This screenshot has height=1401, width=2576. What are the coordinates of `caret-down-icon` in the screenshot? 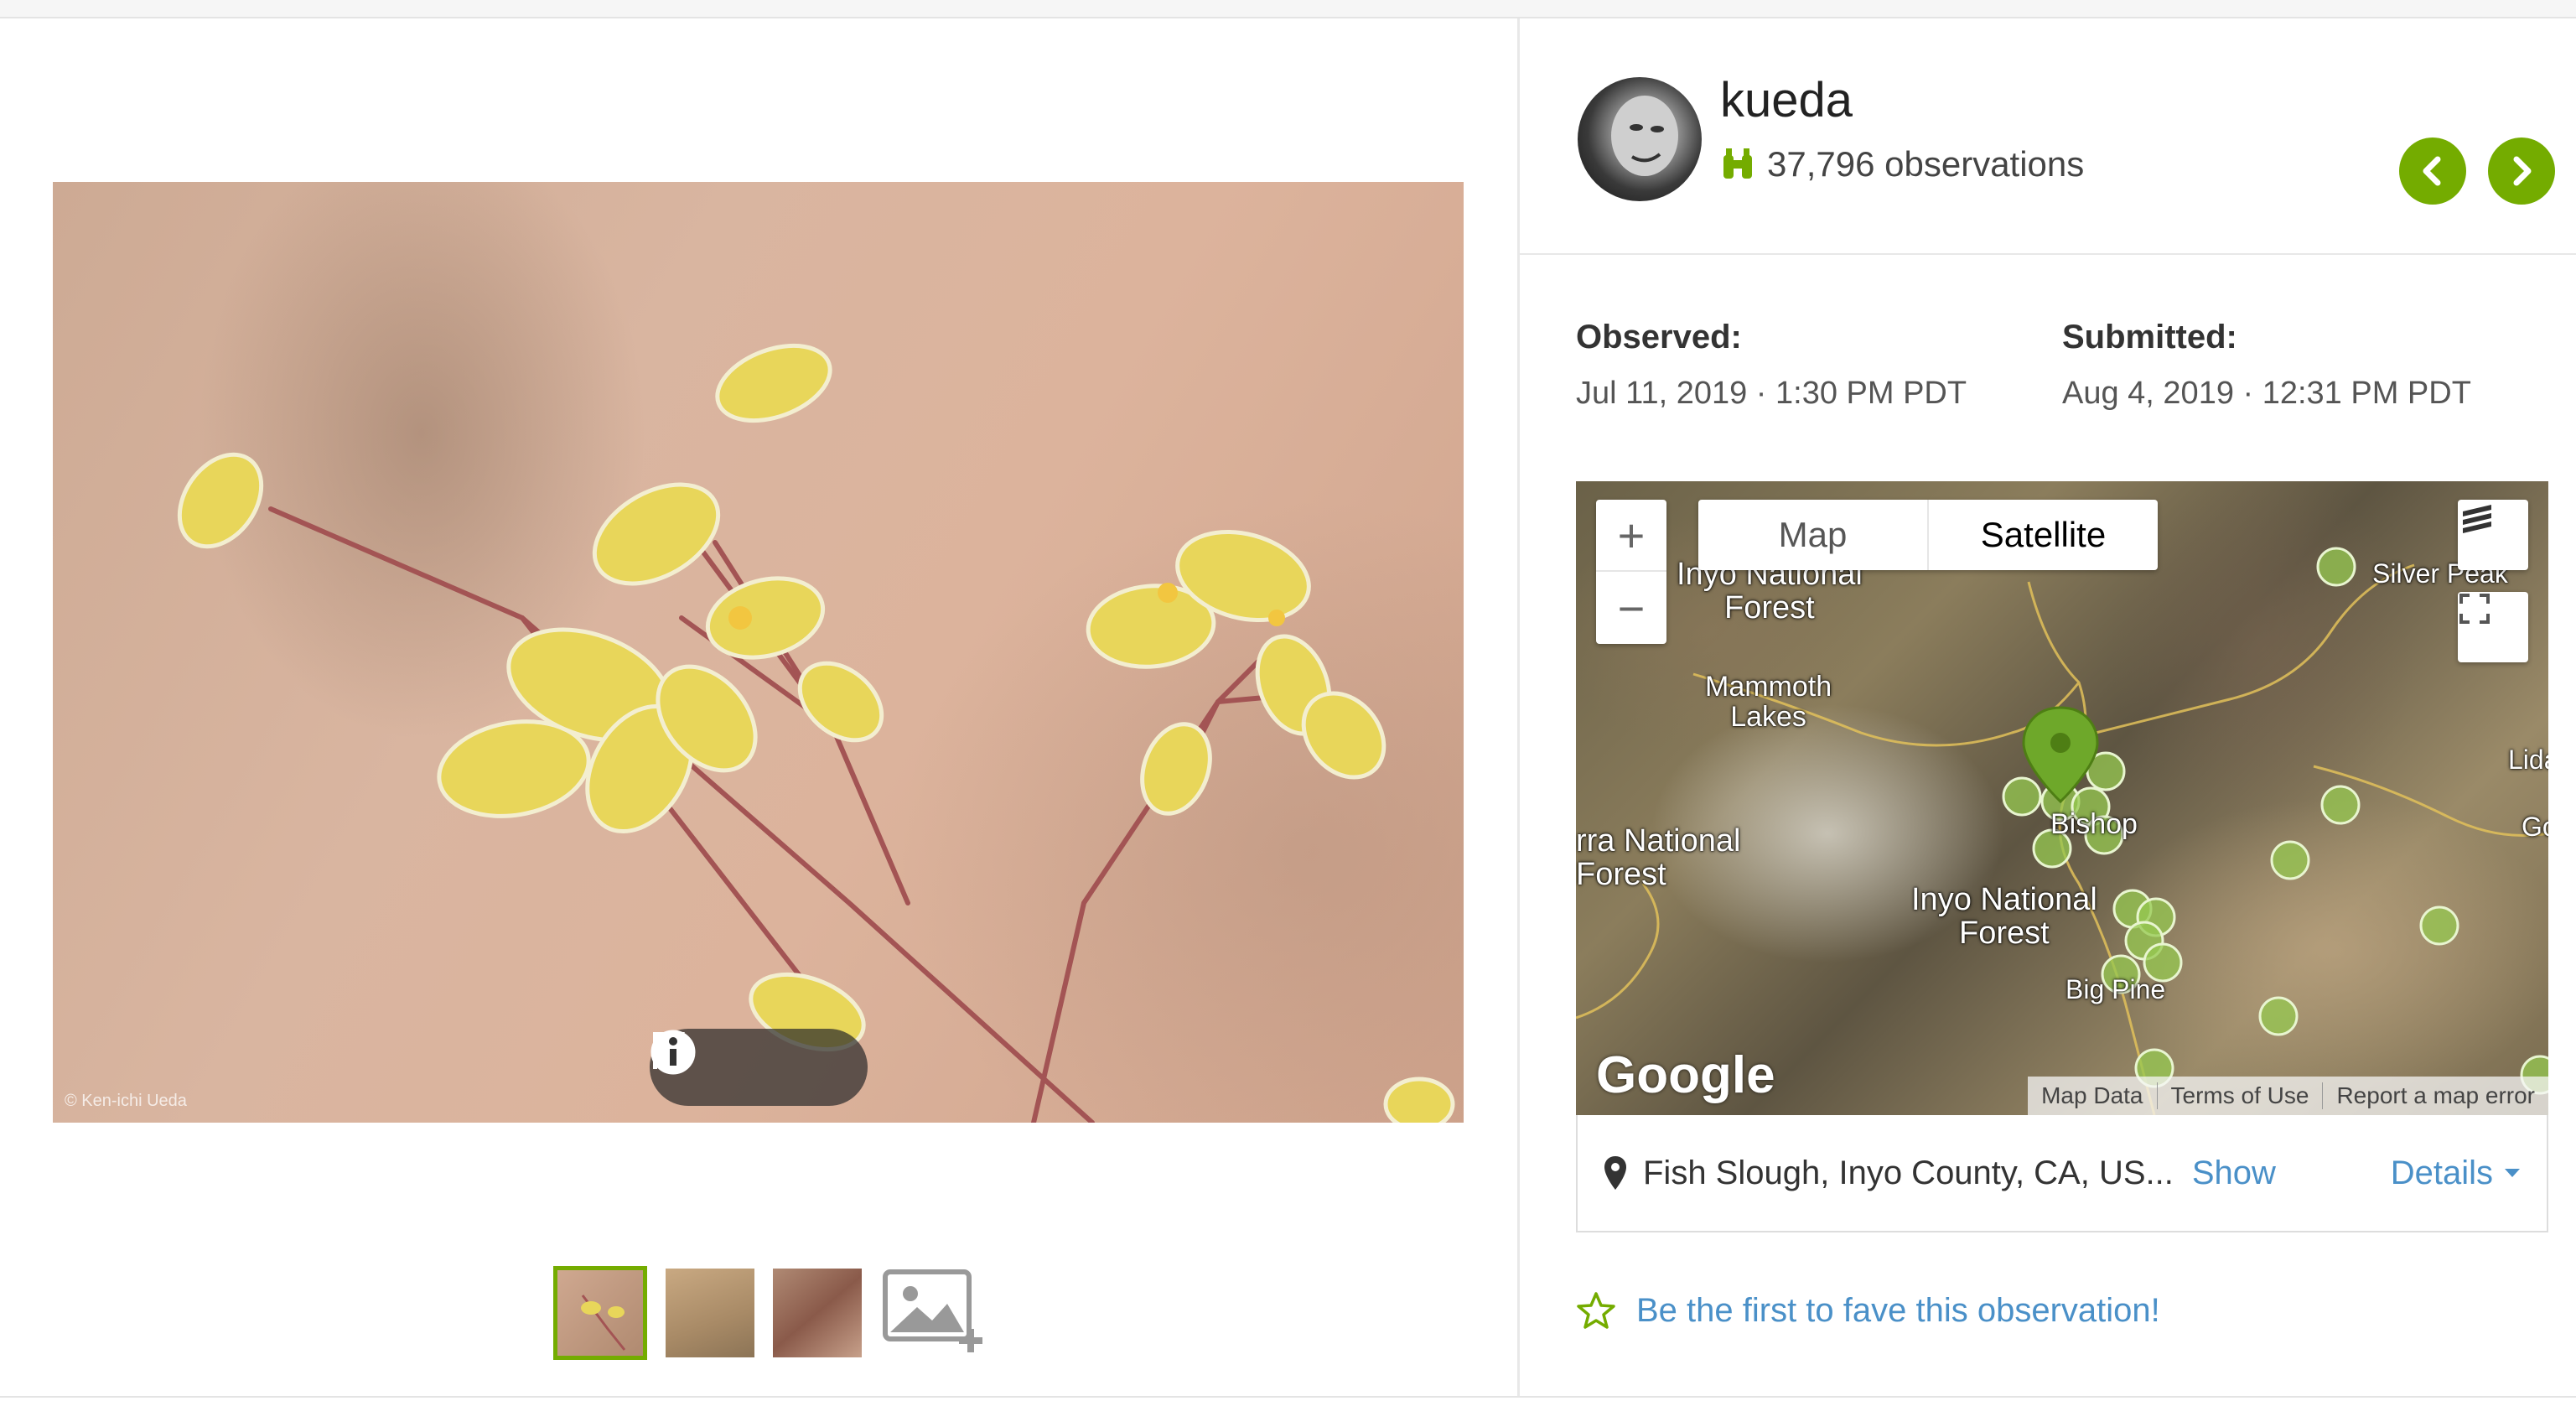 It's located at (2512, 1173).